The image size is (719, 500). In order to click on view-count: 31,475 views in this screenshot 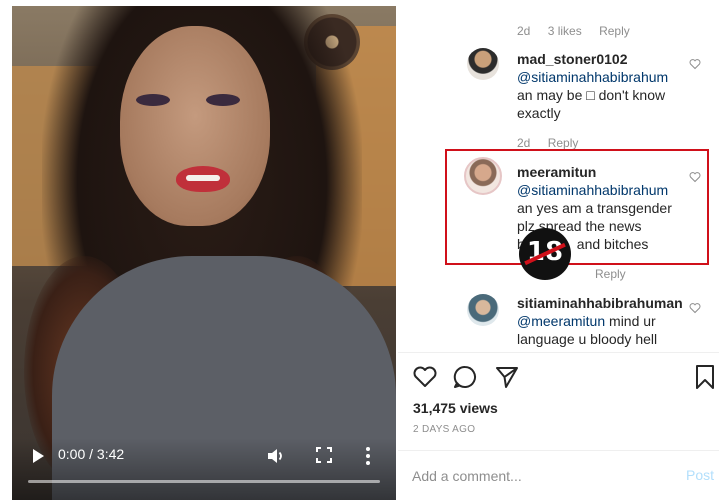, I will do `click(455, 408)`.